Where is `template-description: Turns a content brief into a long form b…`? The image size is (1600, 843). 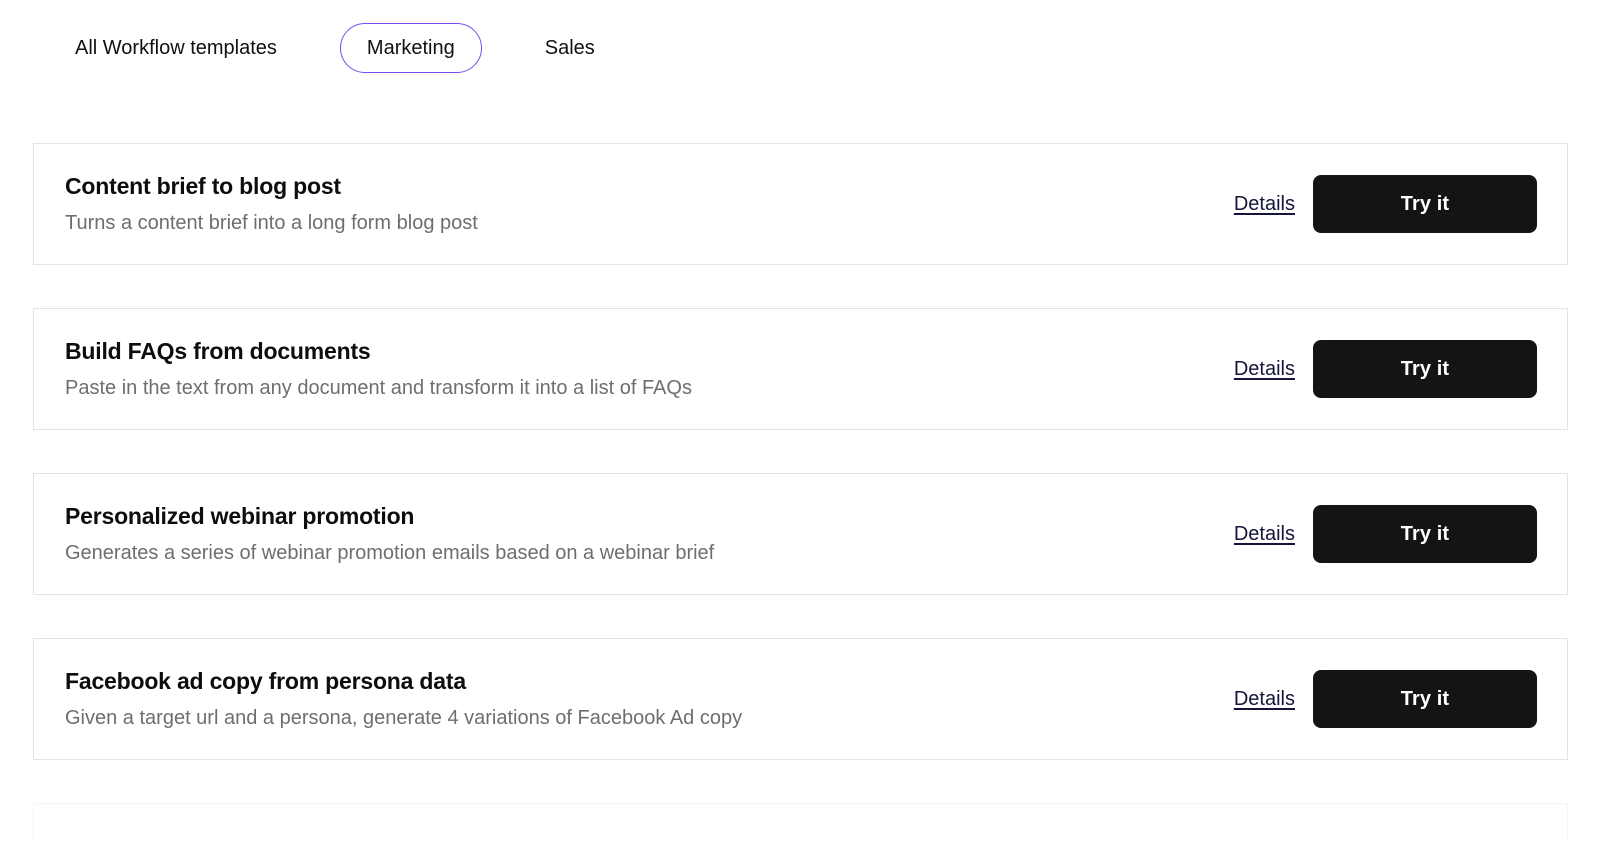
template-description: Turns a content brief into a long form b… is located at coordinates (271, 223).